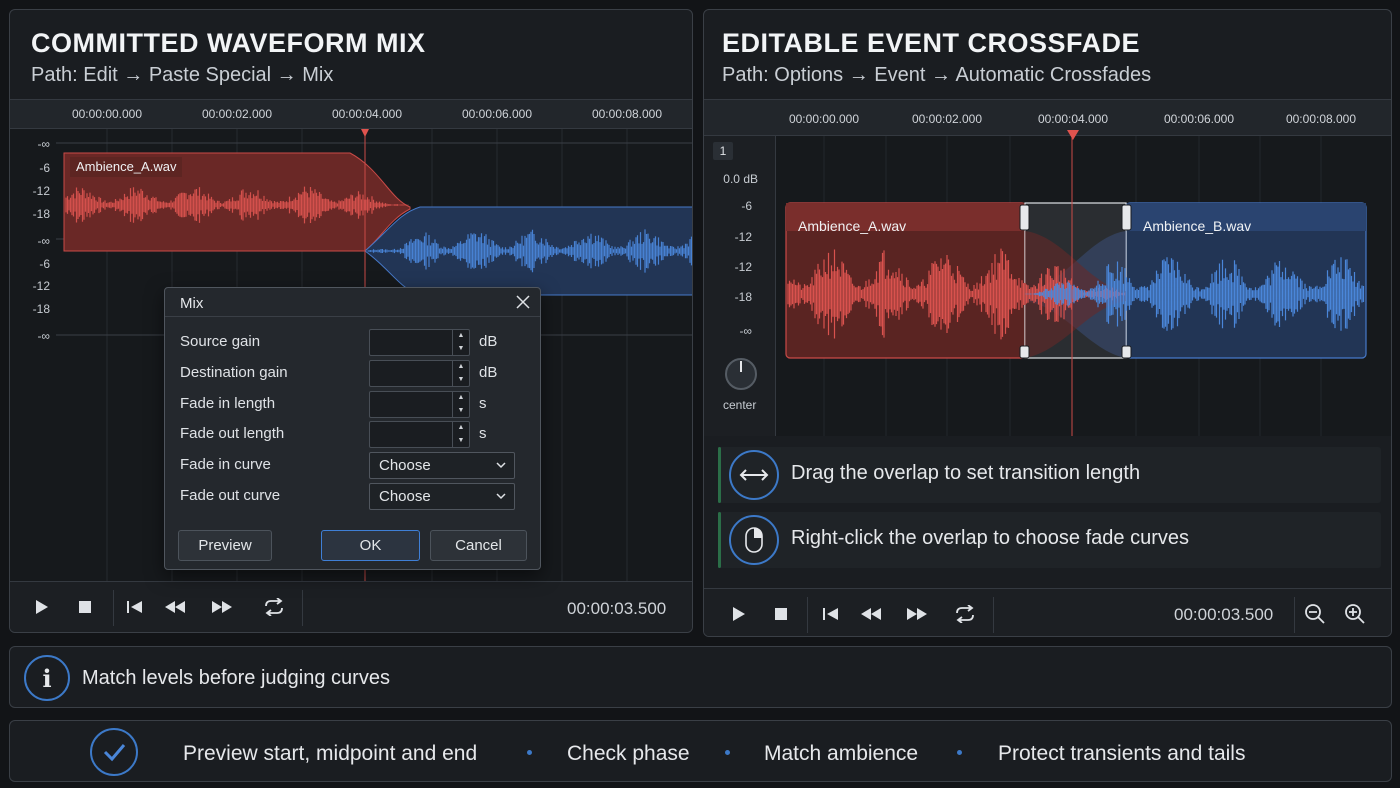 This screenshot has height=788, width=1400. I want to click on zoom-in-button, so click(1355, 612).